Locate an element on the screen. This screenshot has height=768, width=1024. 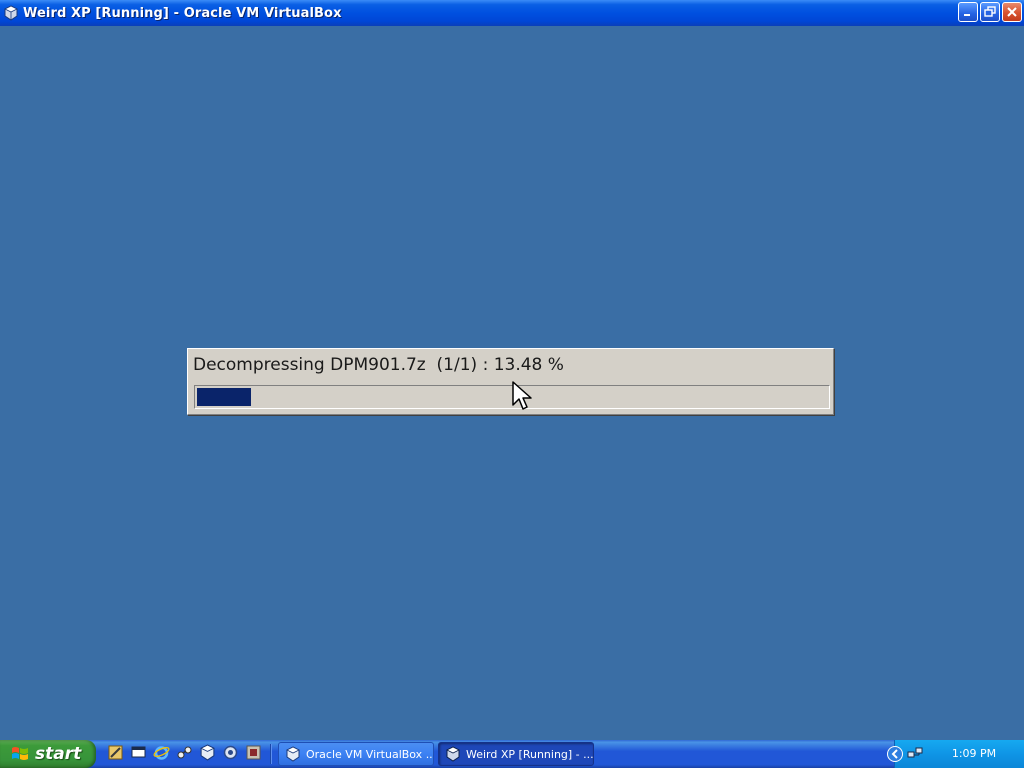
quick-launch-bar is located at coordinates (184, 752).